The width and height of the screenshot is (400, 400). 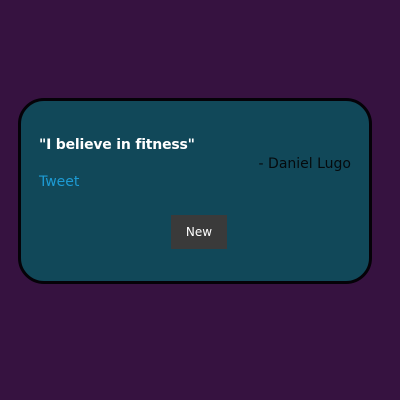 I want to click on quote-text: "I believe in fitness", so click(x=117, y=145).